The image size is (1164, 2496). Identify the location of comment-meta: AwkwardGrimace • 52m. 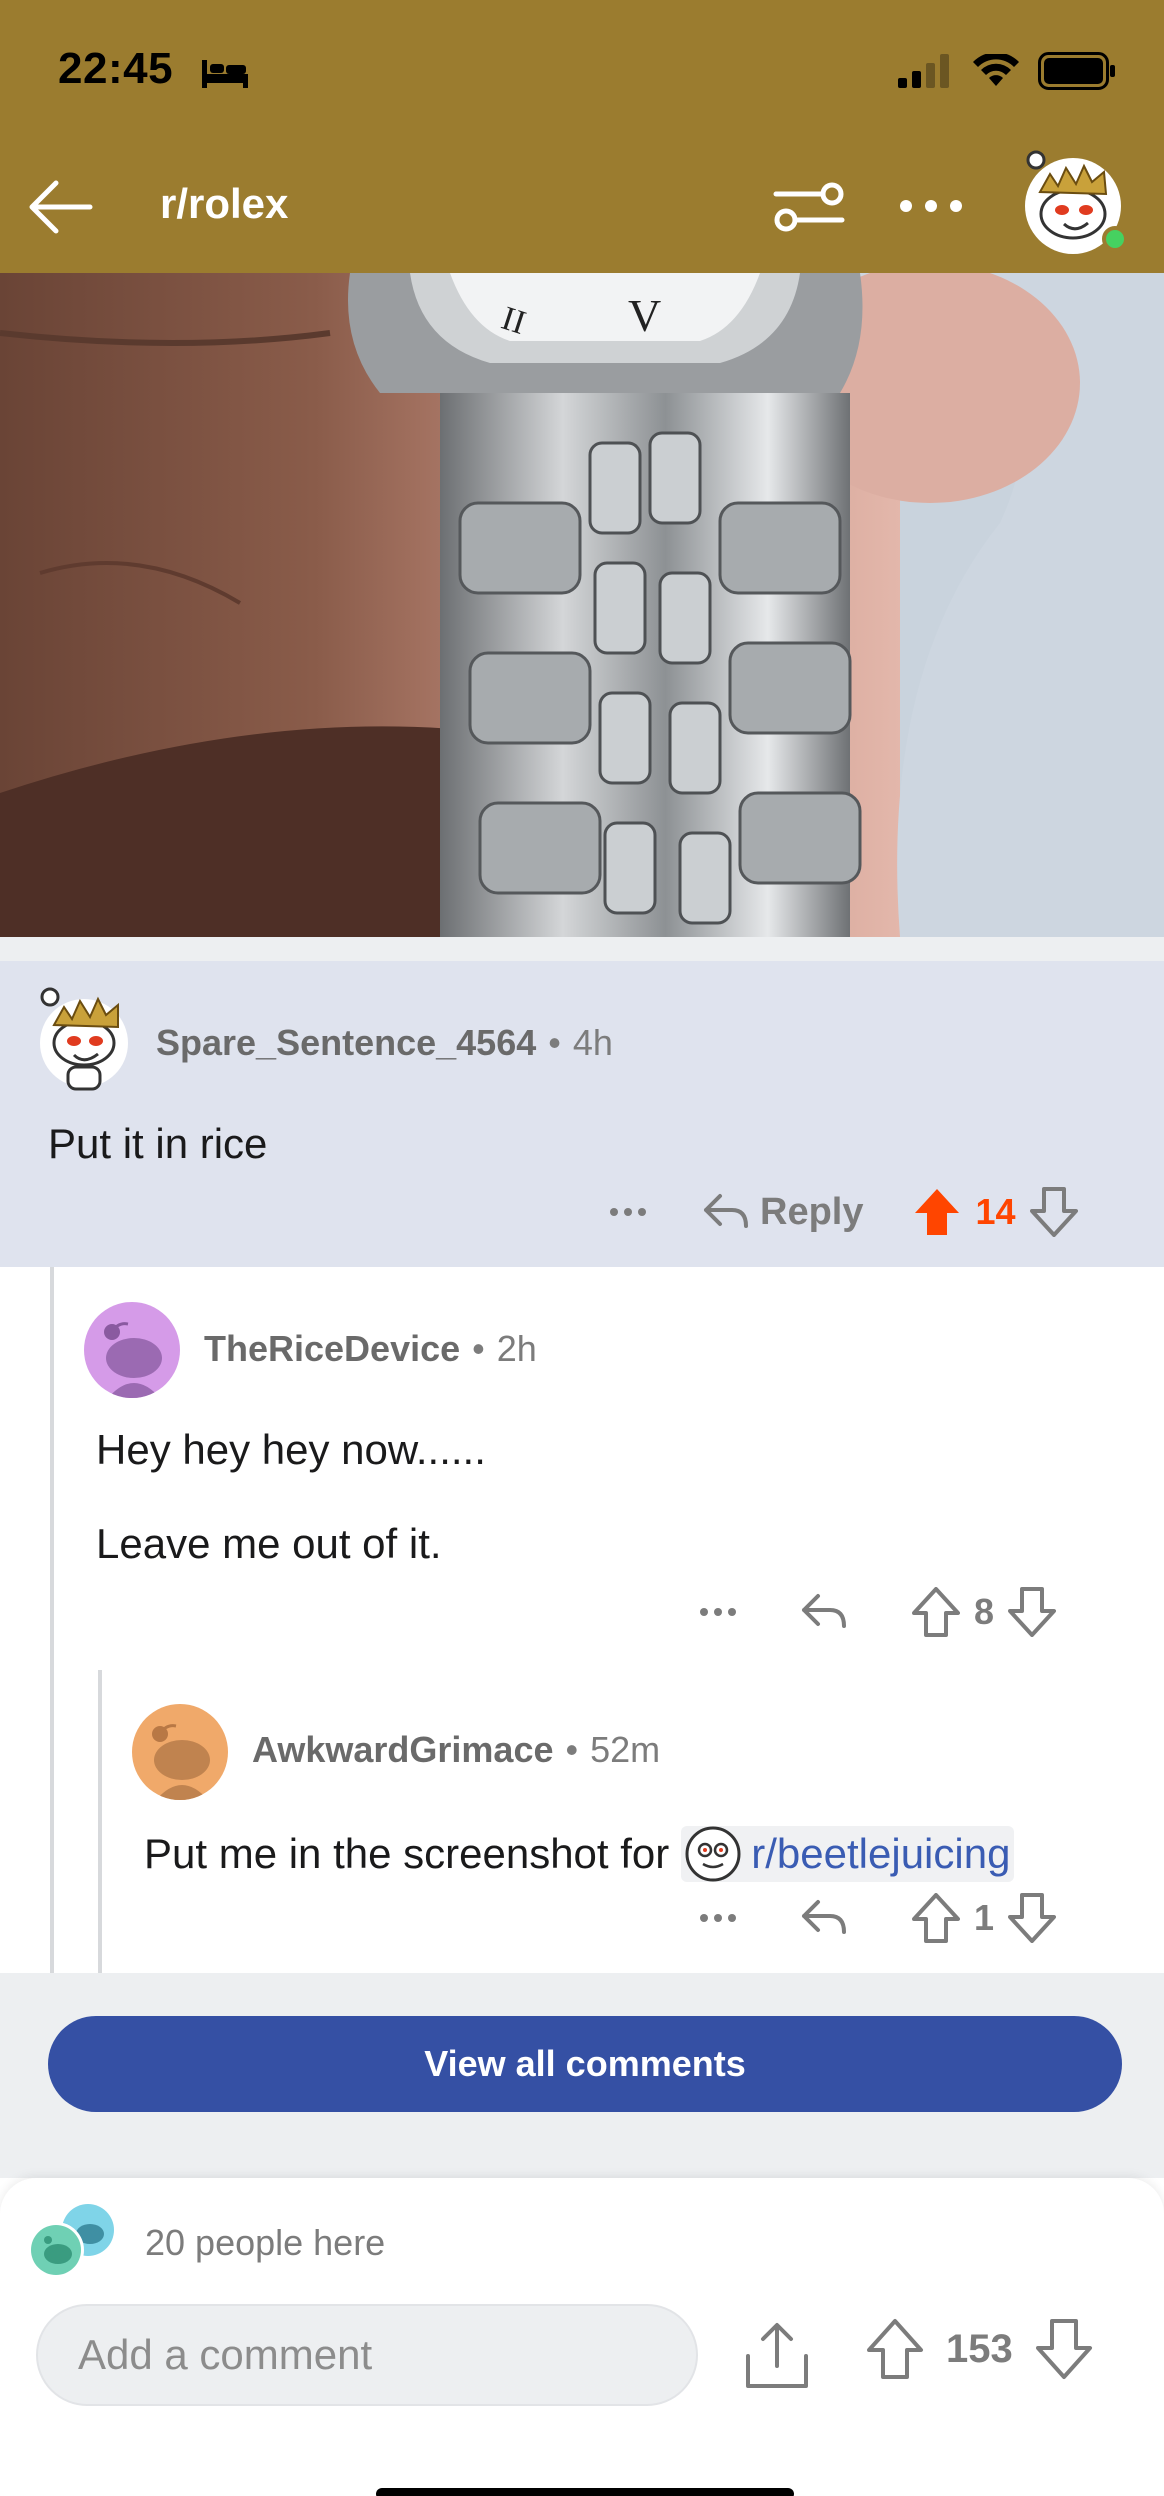
(456, 1750).